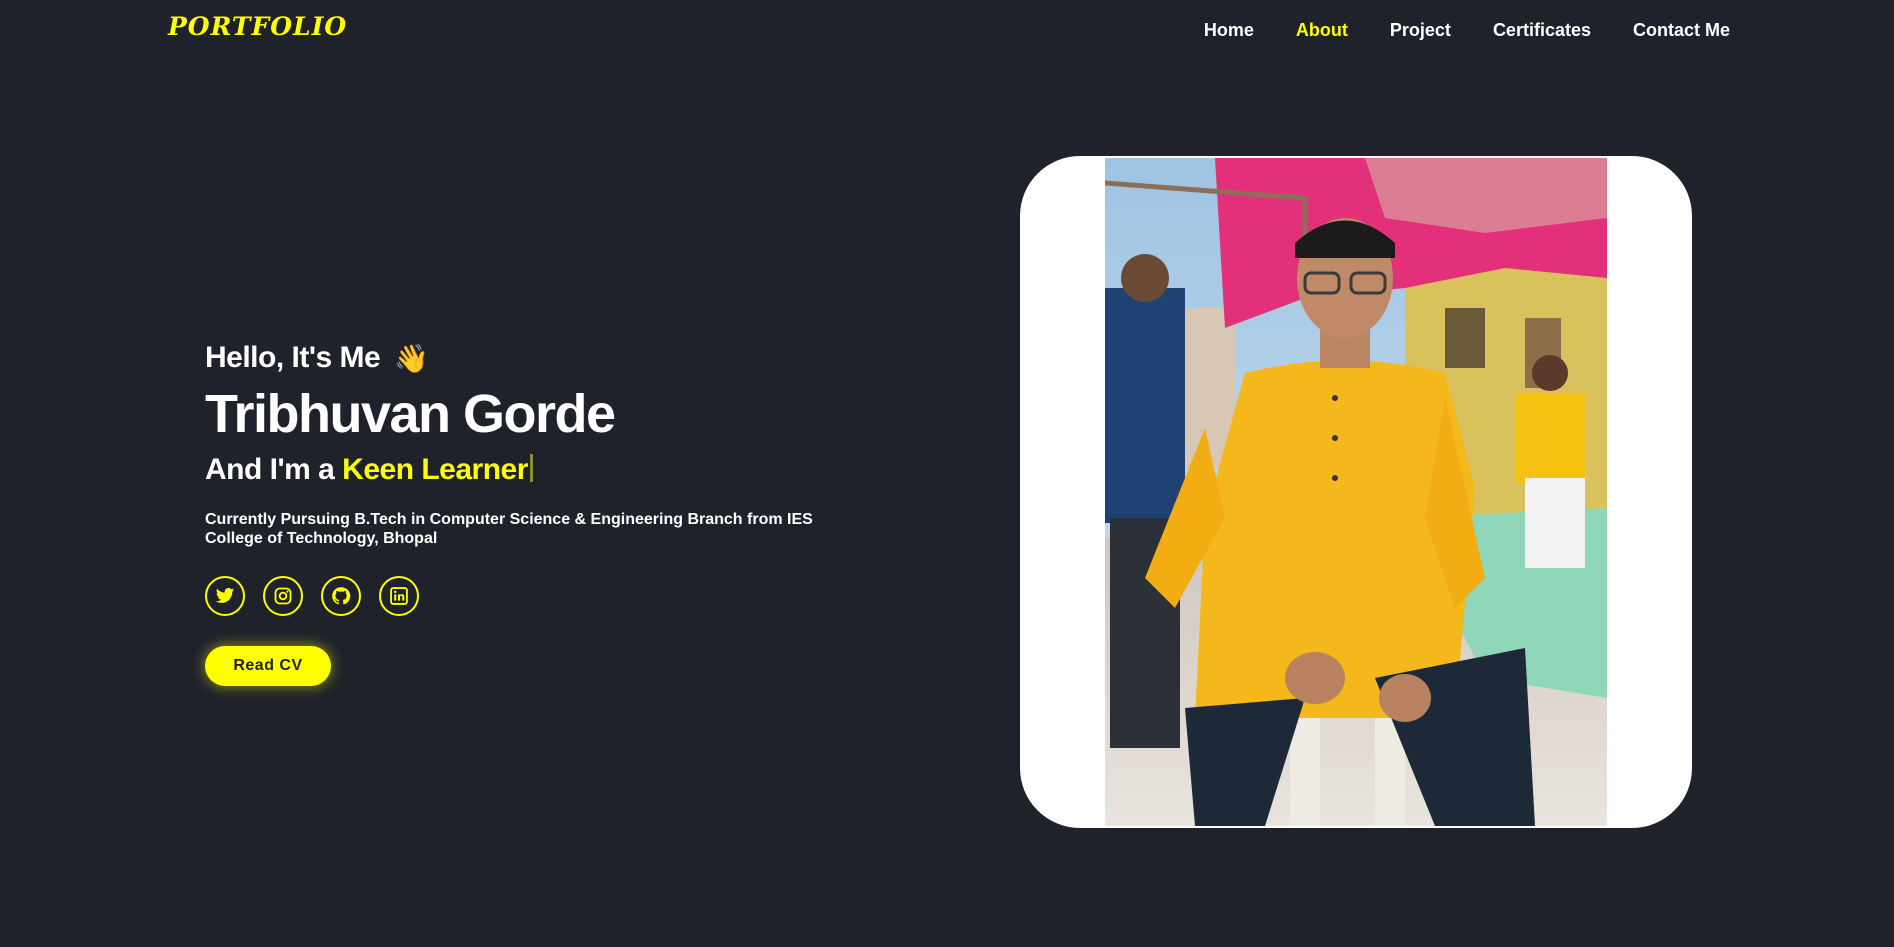  I want to click on role-prefix: And I'm a, so click(274, 469).